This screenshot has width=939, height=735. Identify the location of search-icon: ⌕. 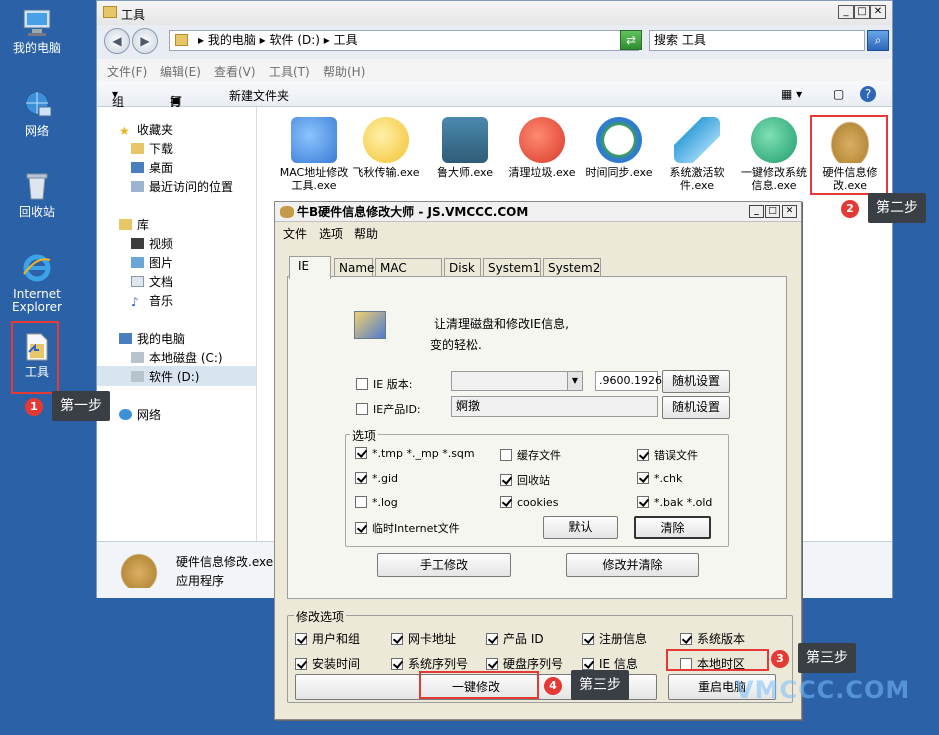
(878, 40).